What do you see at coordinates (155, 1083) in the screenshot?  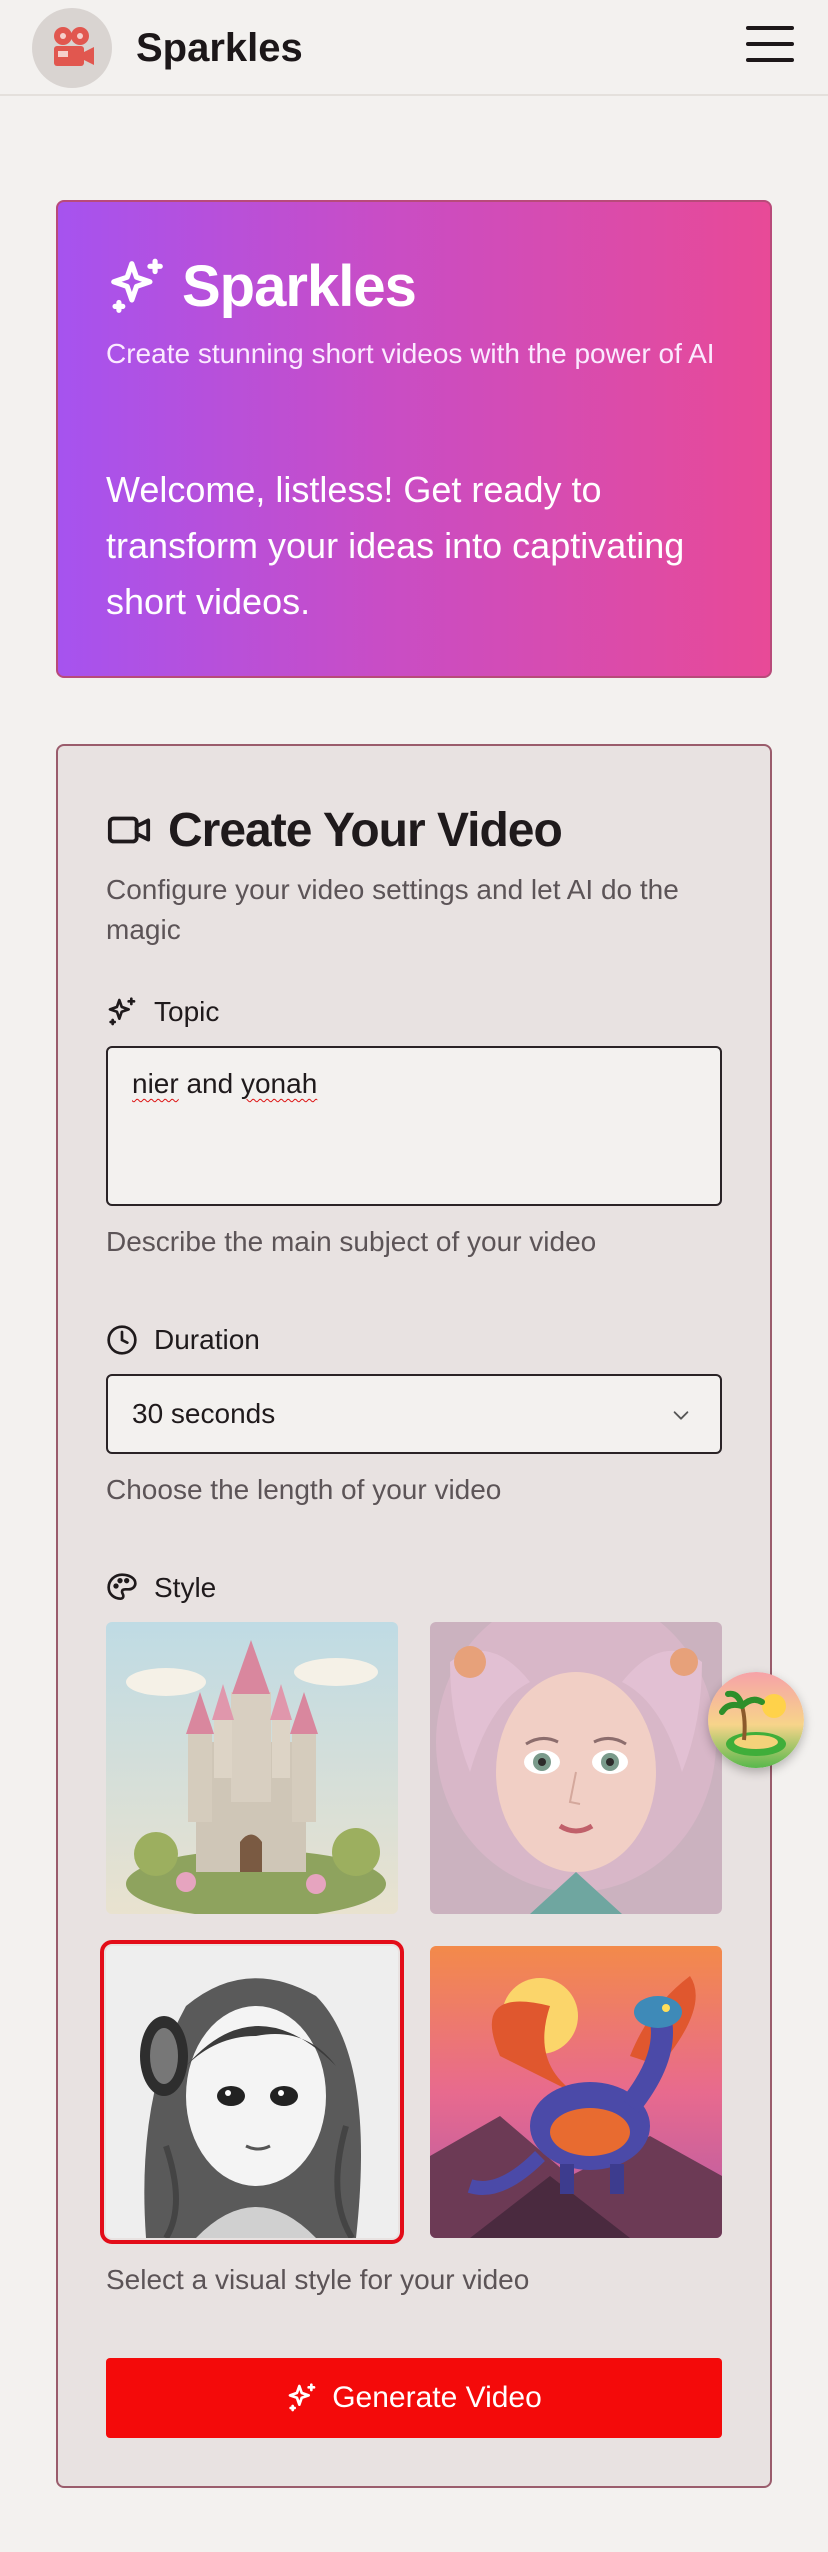 I see `topic-word-1: nier` at bounding box center [155, 1083].